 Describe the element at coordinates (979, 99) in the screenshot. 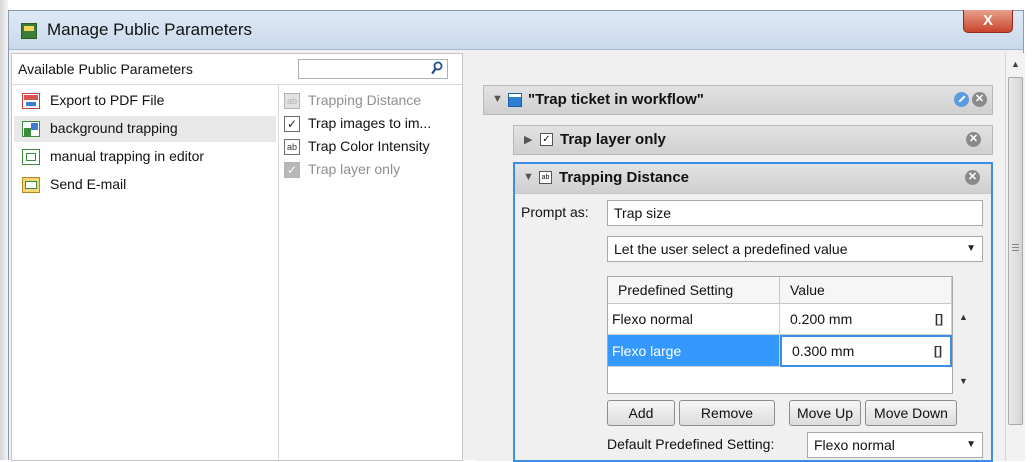

I see `remove-ticket-icon: ✕` at that location.